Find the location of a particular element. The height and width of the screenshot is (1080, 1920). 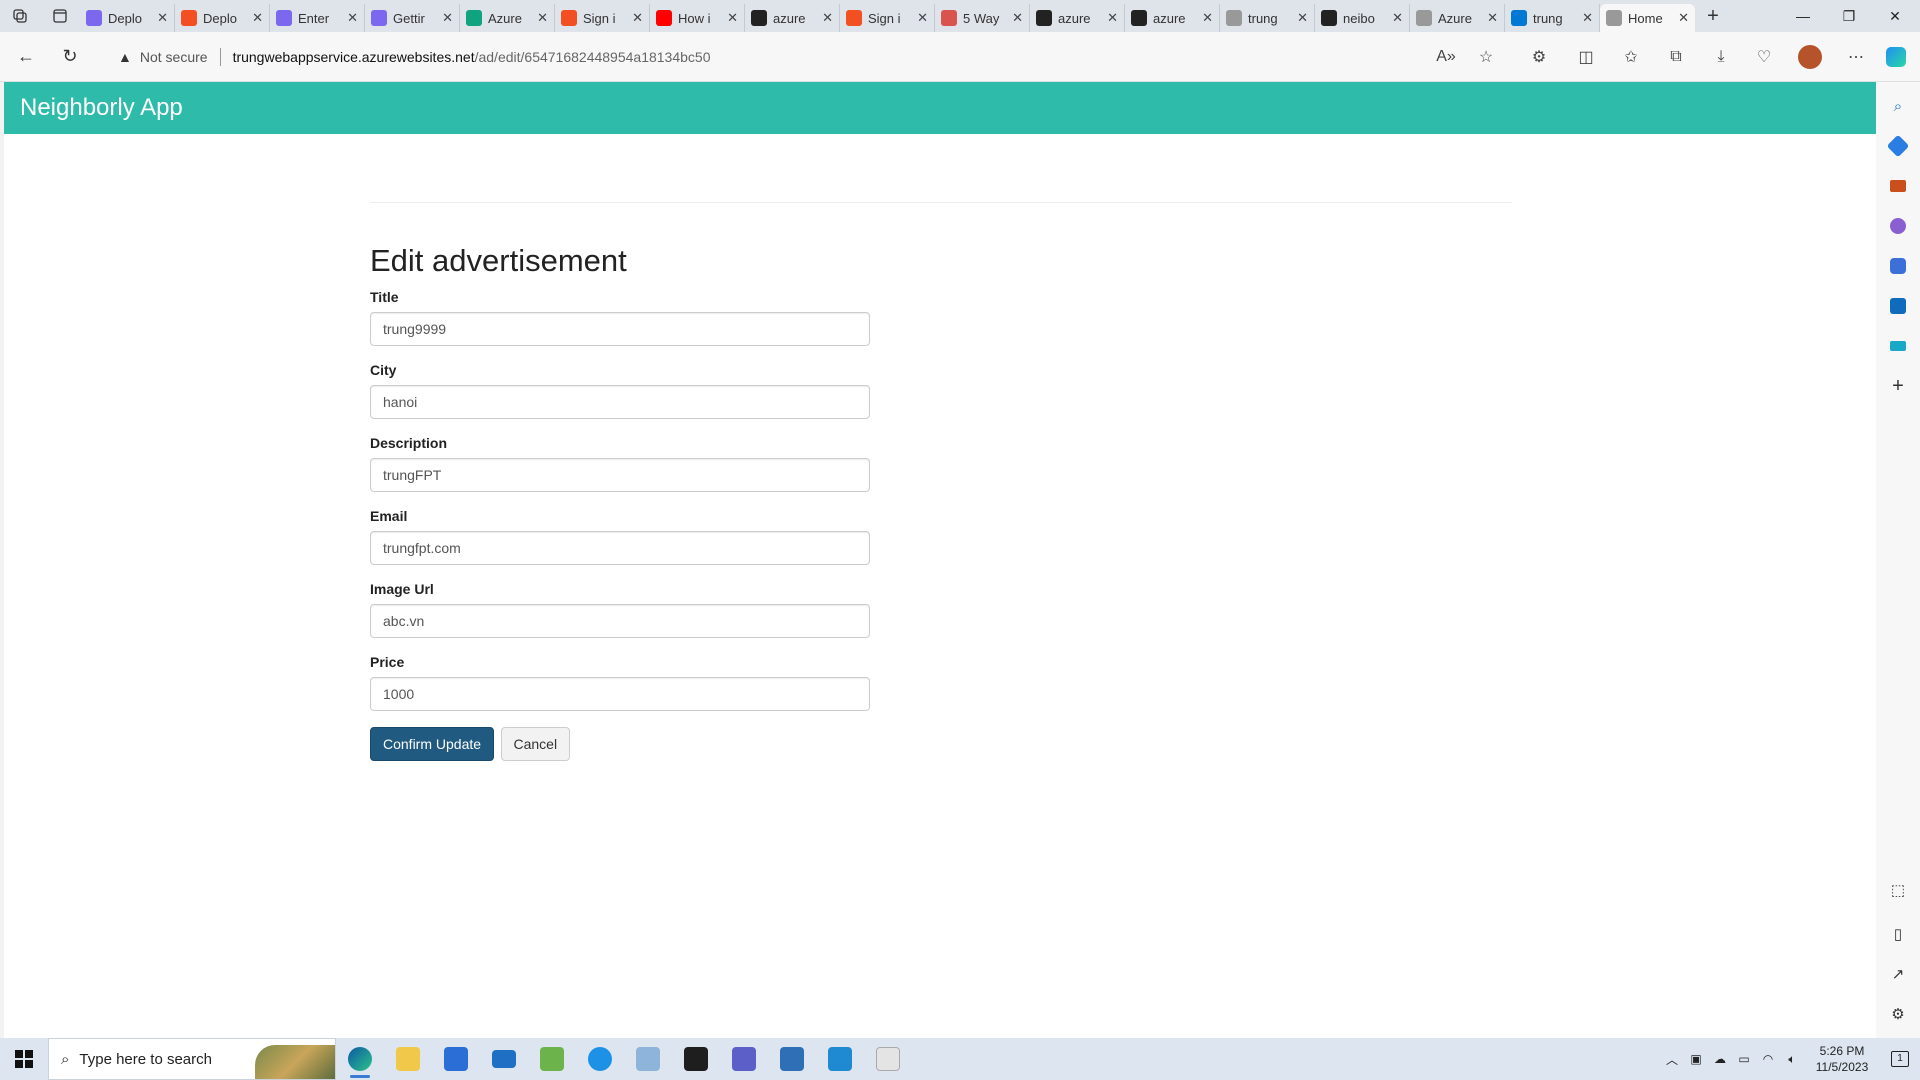

storage-explorer-icon is located at coordinates (648, 1059).